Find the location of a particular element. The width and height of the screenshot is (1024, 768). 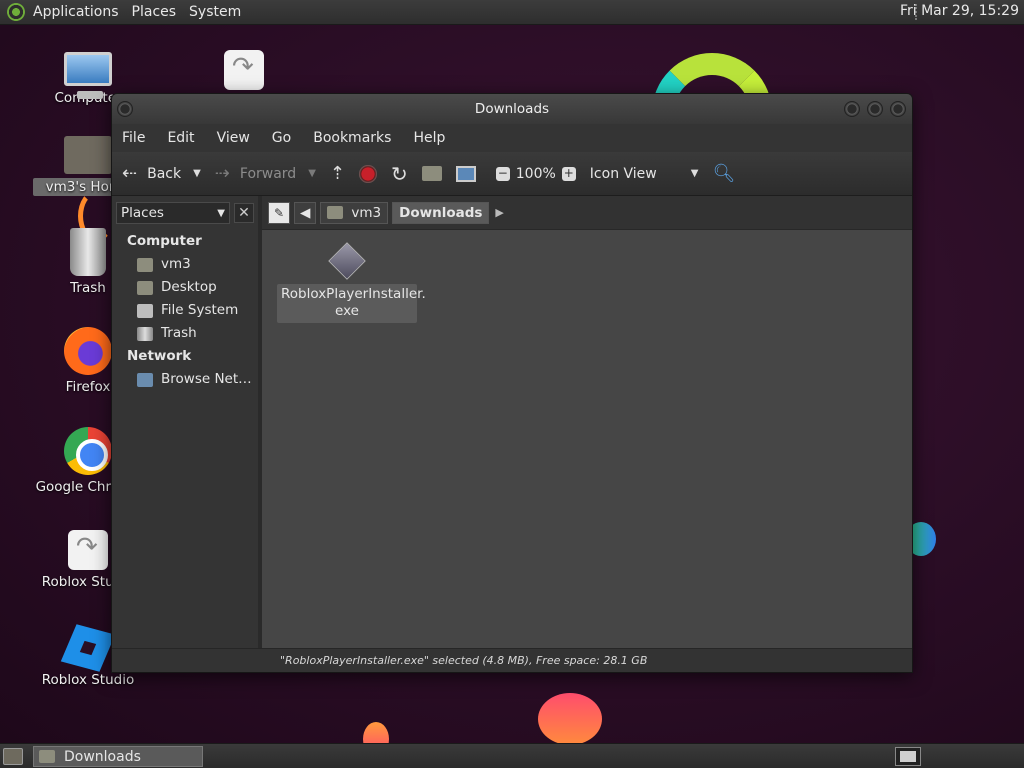

roblox-icon is located at coordinates (88, 648).